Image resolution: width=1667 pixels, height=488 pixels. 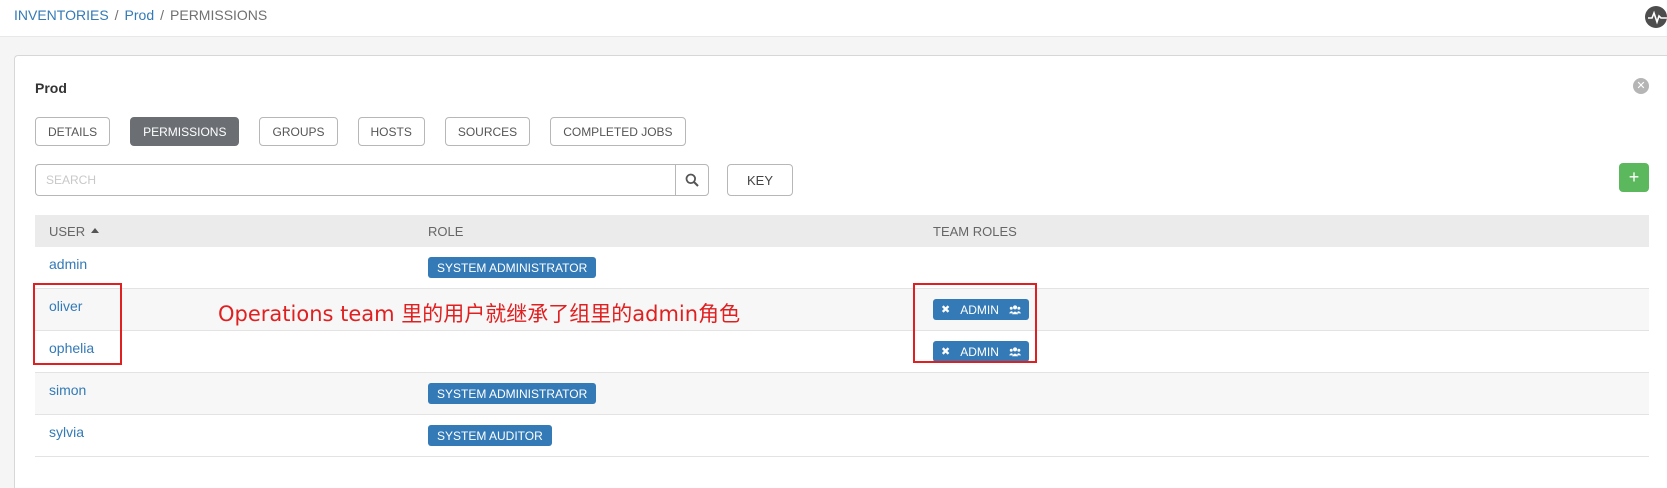 What do you see at coordinates (842, 394) in the screenshot?
I see `table-row: simon SYSTEM ADMINISTRATOR` at bounding box center [842, 394].